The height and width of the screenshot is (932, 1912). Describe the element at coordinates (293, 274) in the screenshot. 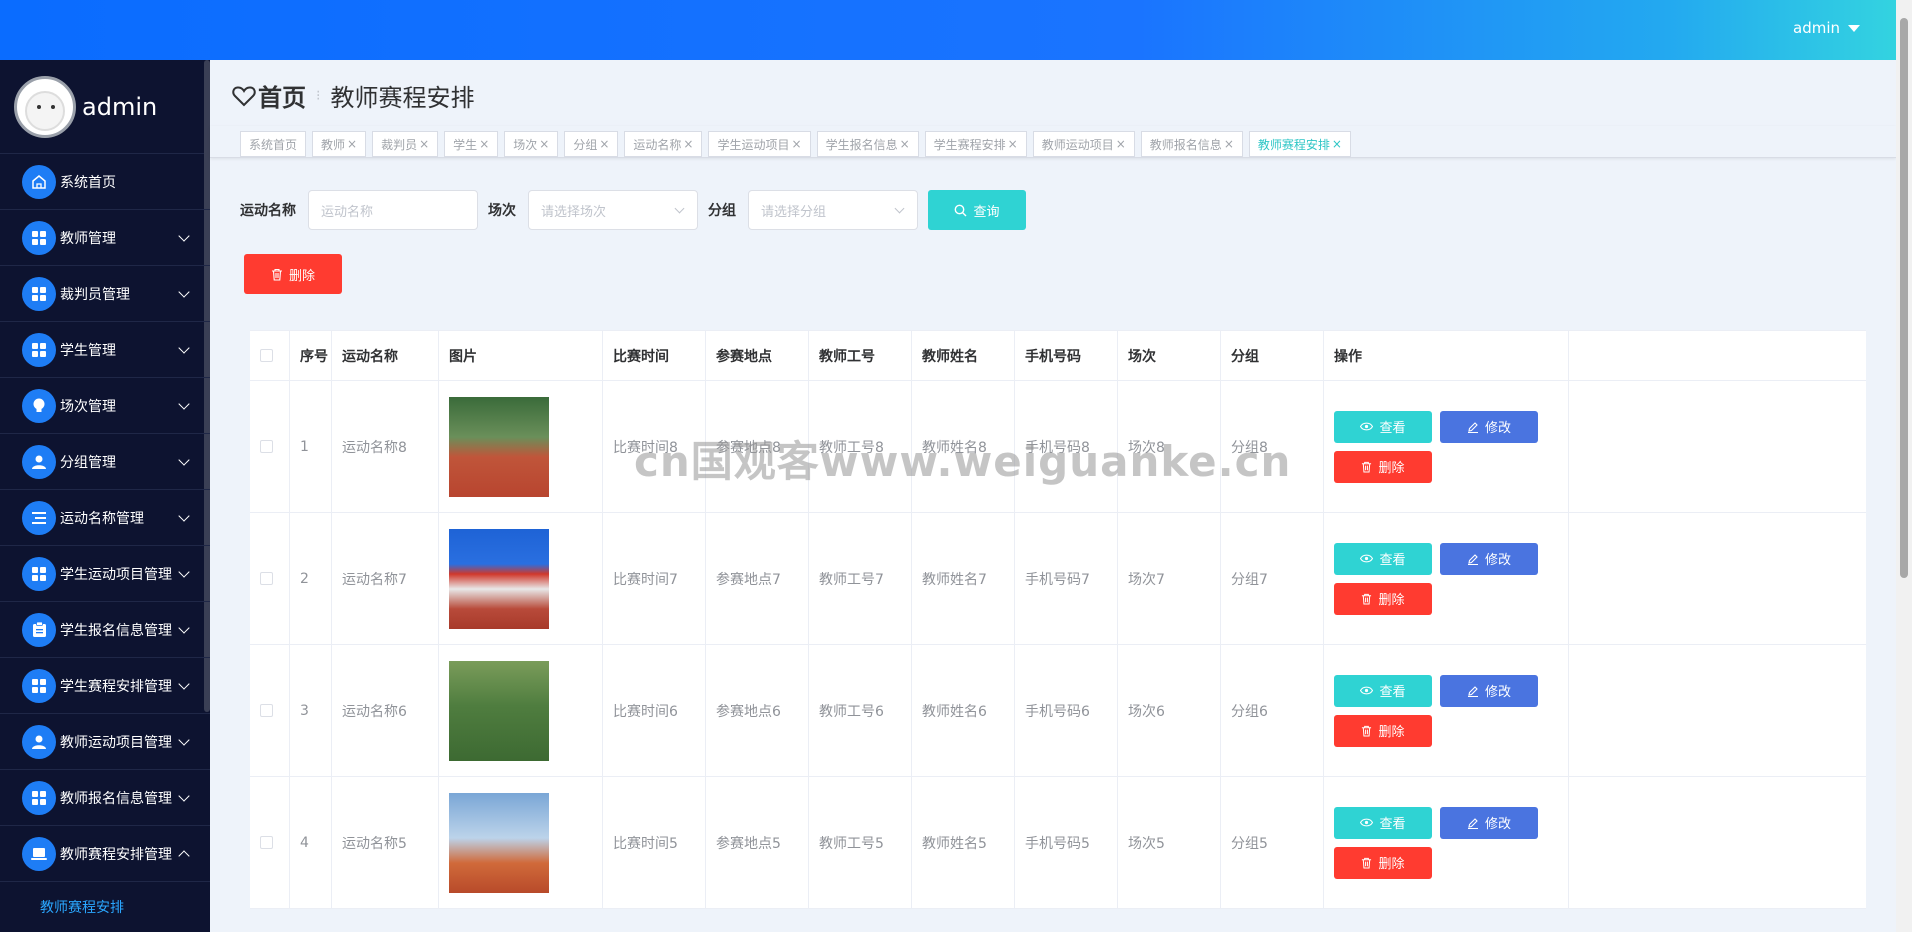

I see `batch-delete-button: 删除` at that location.